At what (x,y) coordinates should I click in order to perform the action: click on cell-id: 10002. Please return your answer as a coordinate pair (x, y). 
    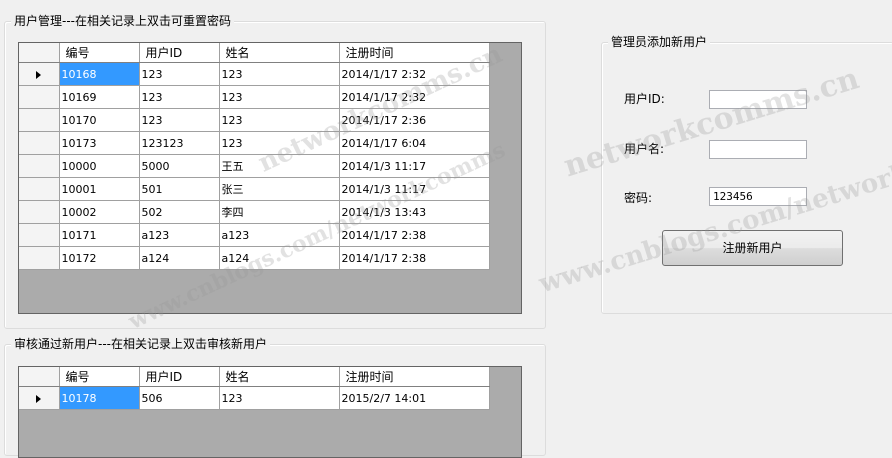
    Looking at the image, I should click on (99, 212).